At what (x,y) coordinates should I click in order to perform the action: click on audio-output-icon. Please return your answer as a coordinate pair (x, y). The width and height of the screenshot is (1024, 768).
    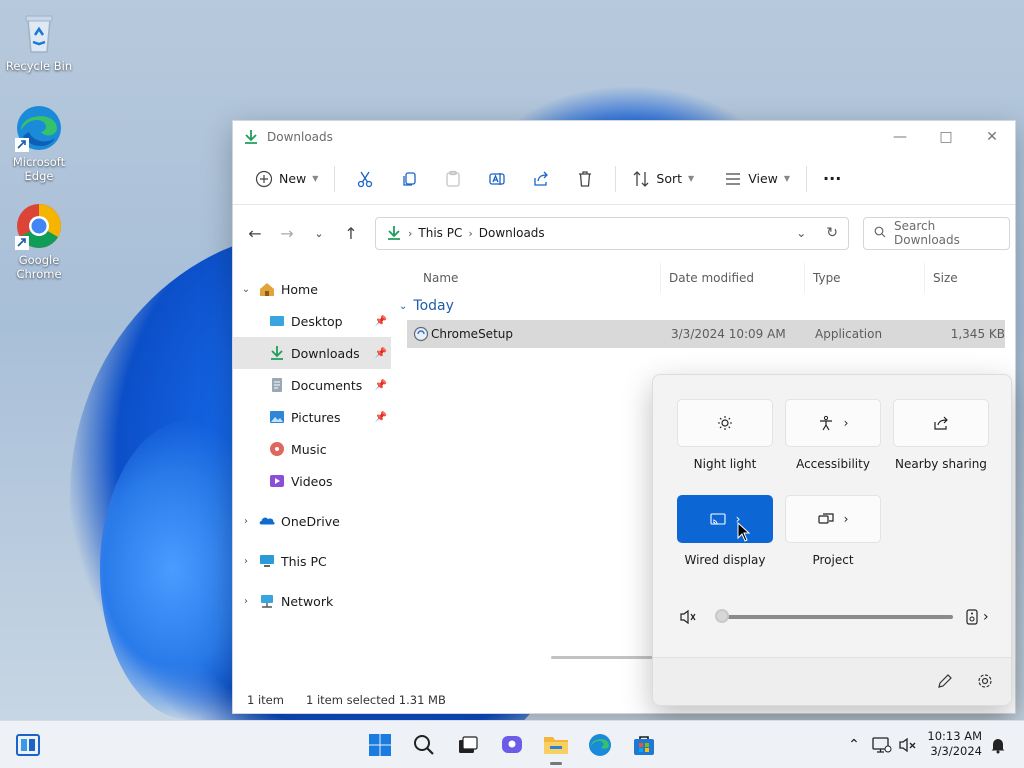
    Looking at the image, I should click on (972, 618).